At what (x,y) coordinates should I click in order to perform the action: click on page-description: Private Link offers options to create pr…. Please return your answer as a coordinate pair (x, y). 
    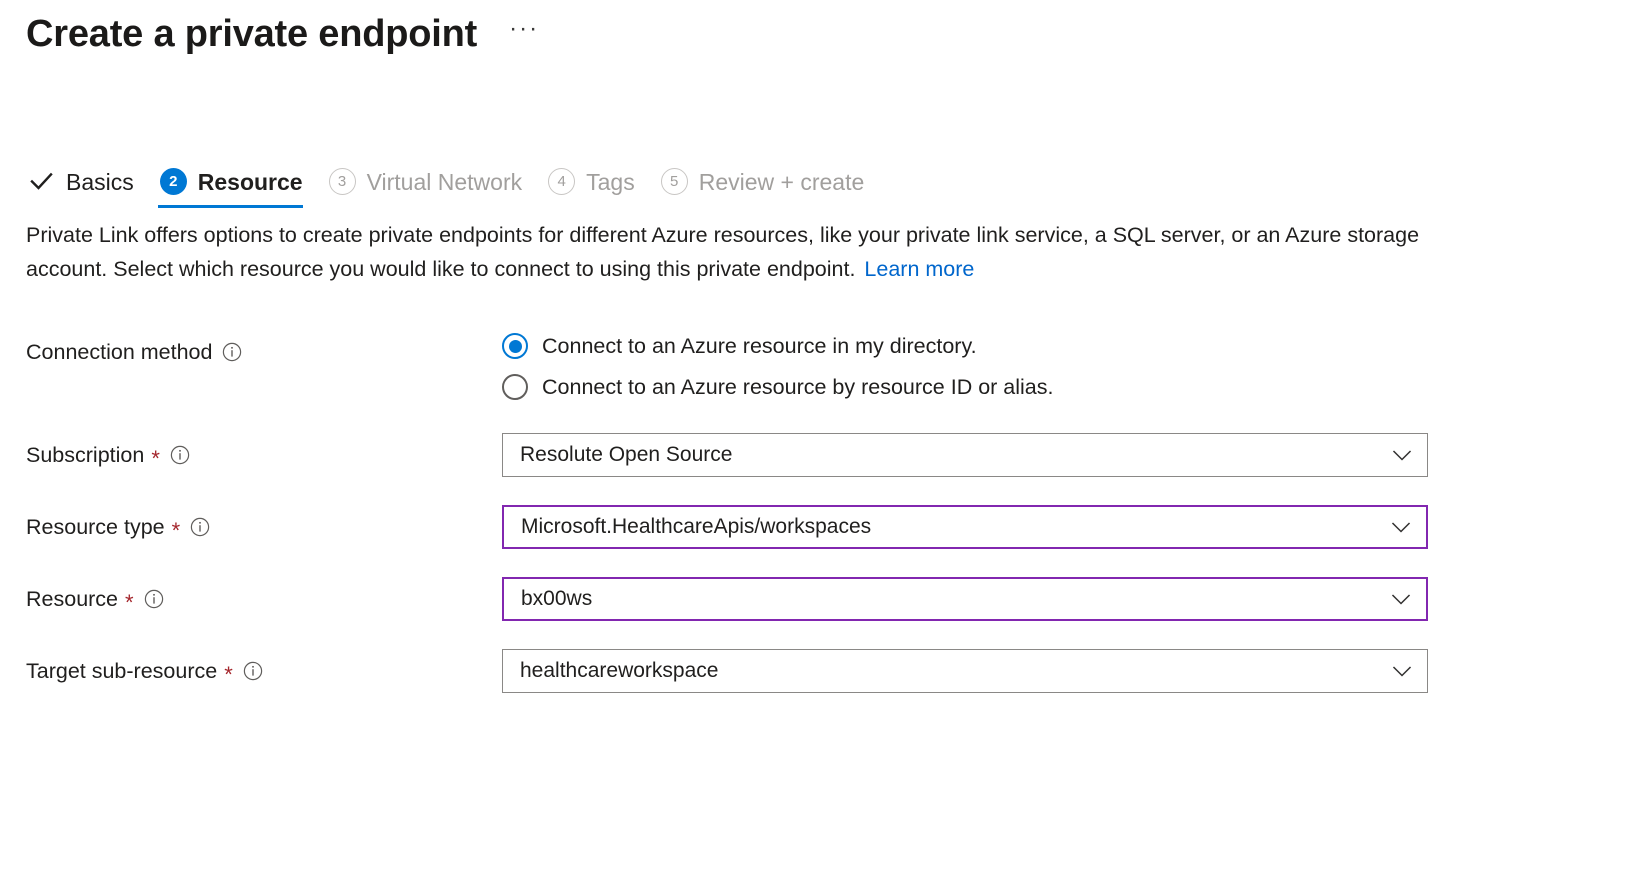
    Looking at the image, I should click on (736, 252).